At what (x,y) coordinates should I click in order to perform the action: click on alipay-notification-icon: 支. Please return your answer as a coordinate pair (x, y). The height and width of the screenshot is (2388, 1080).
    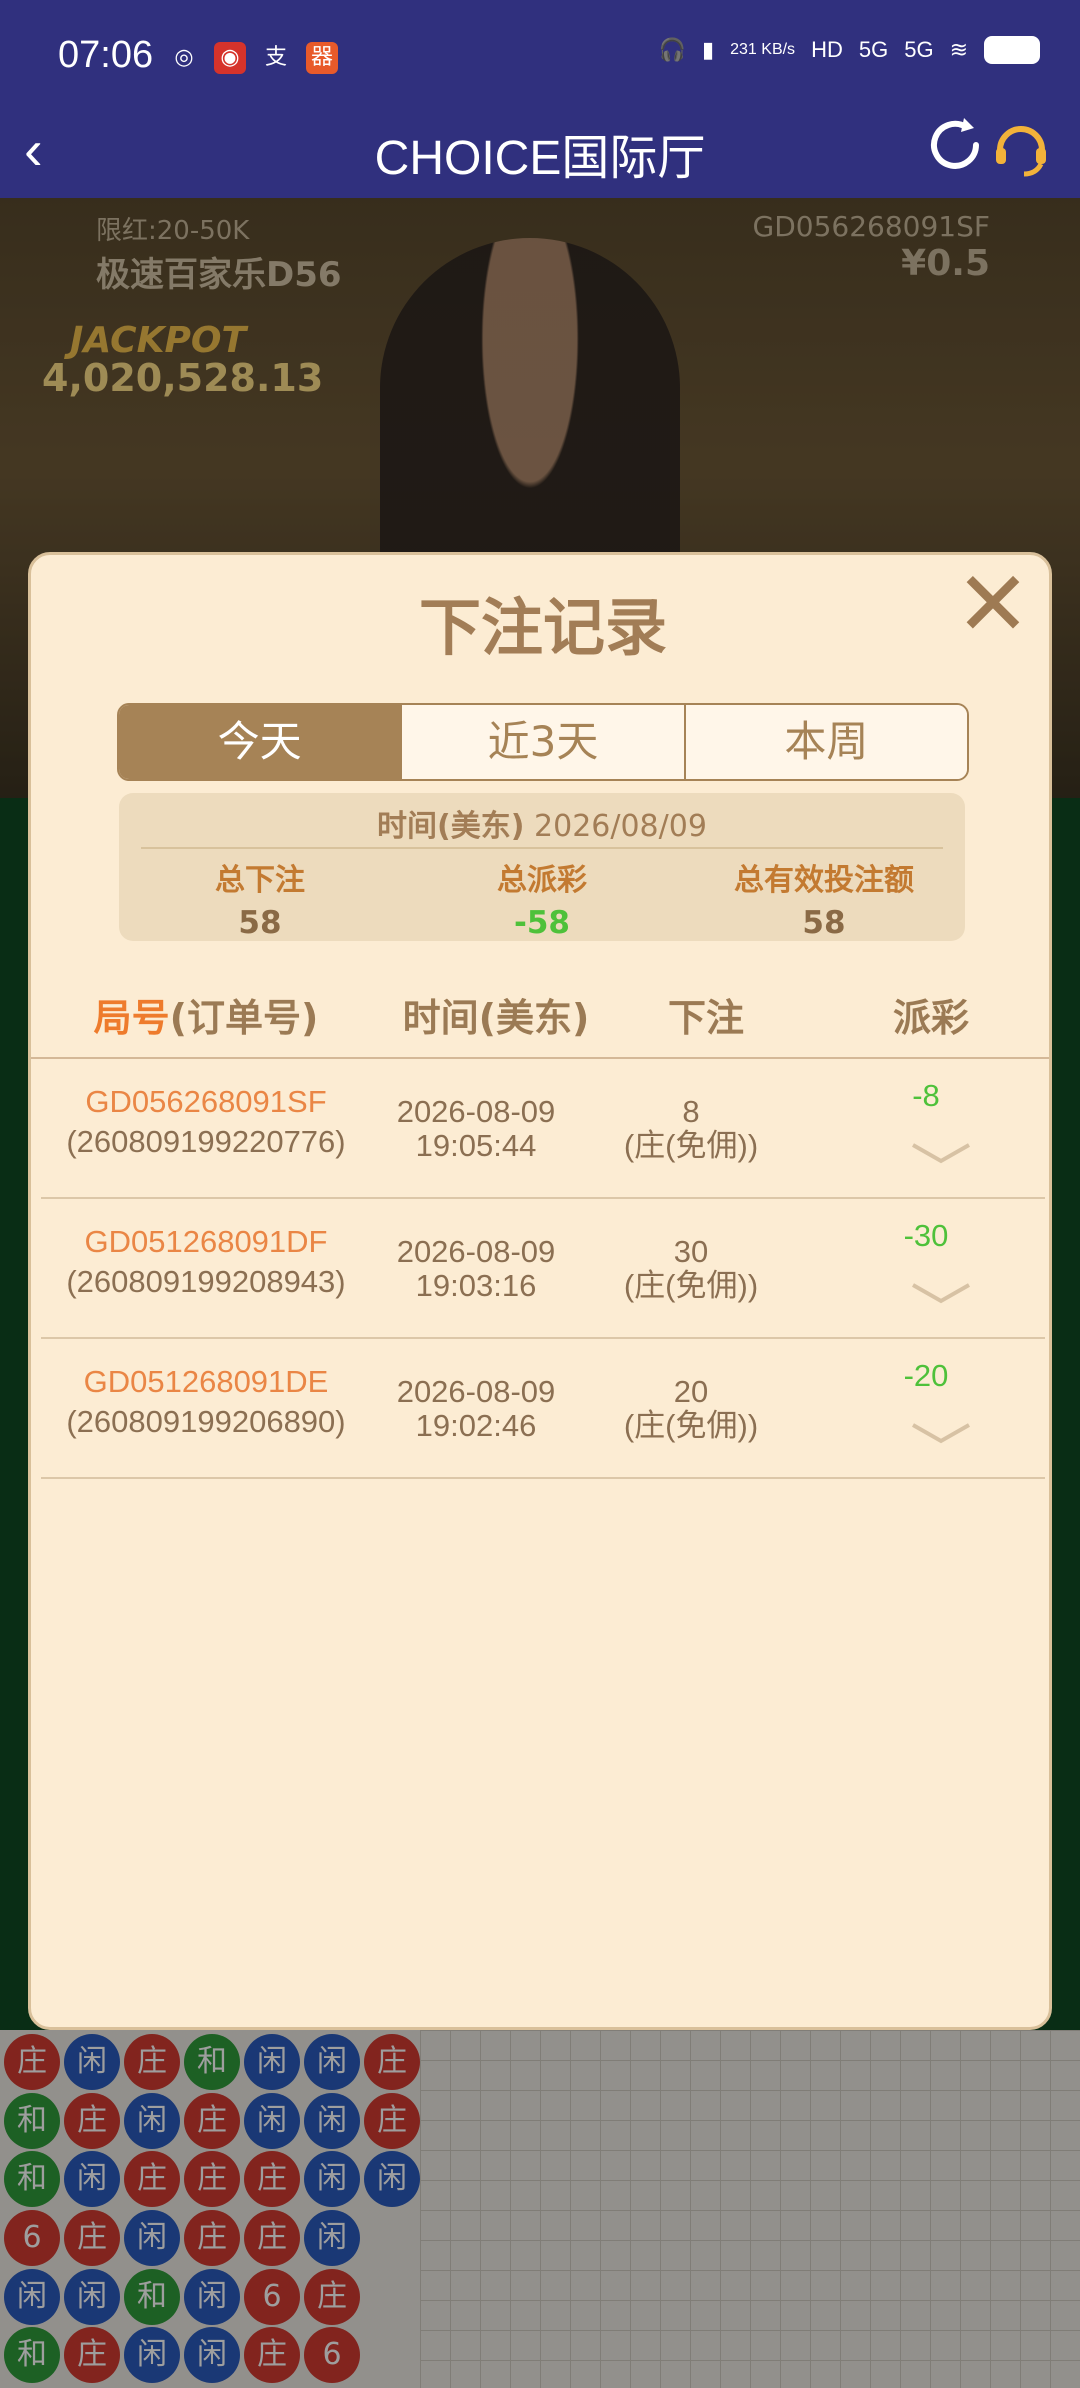
    Looking at the image, I should click on (275, 57).